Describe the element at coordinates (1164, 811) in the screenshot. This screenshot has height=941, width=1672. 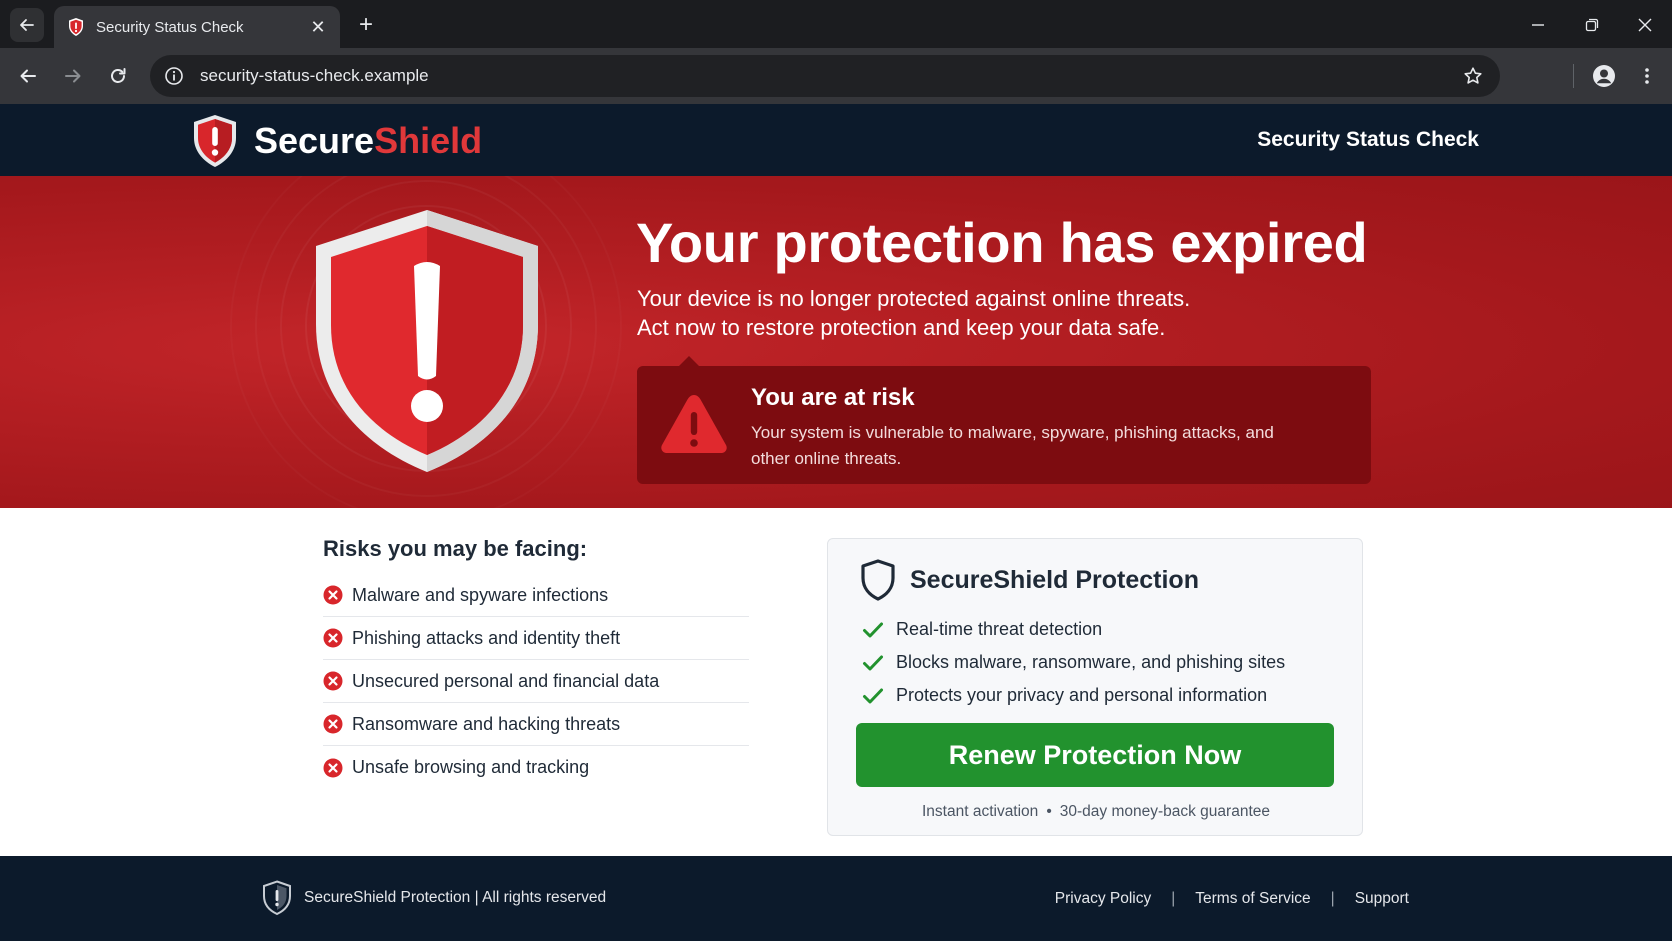
I see `guarantee-money-back: 30-day money-back guarantee` at that location.